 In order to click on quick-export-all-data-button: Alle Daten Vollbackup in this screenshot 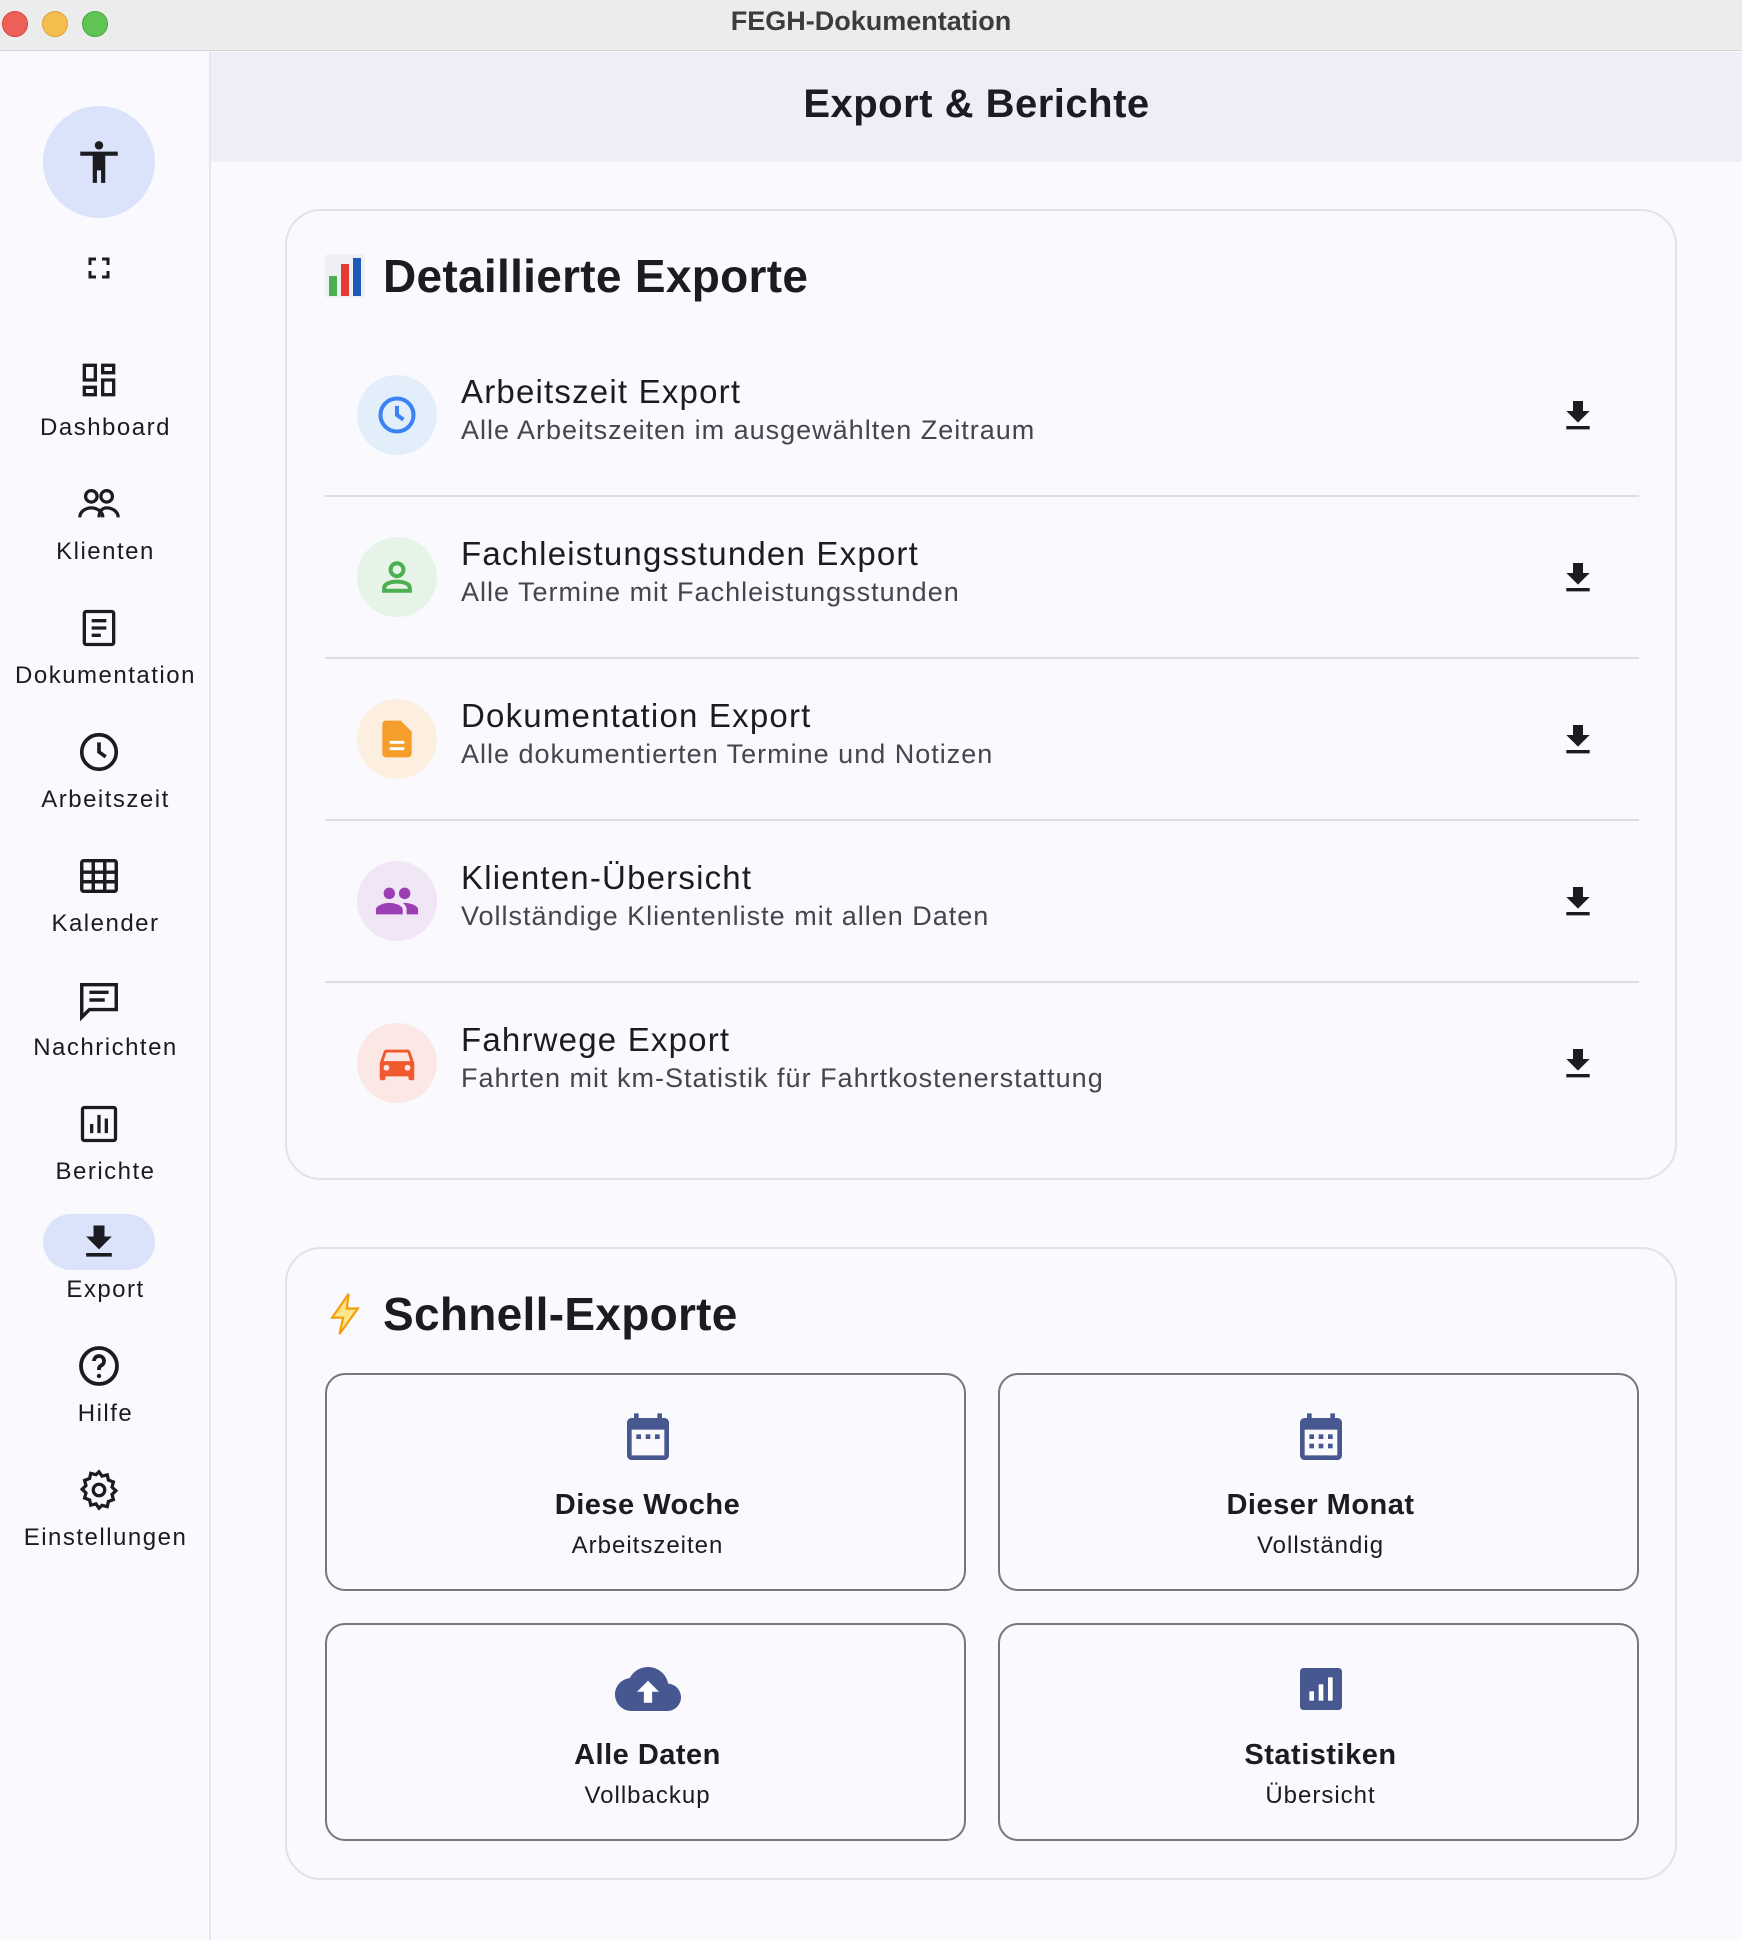, I will do `click(645, 1732)`.